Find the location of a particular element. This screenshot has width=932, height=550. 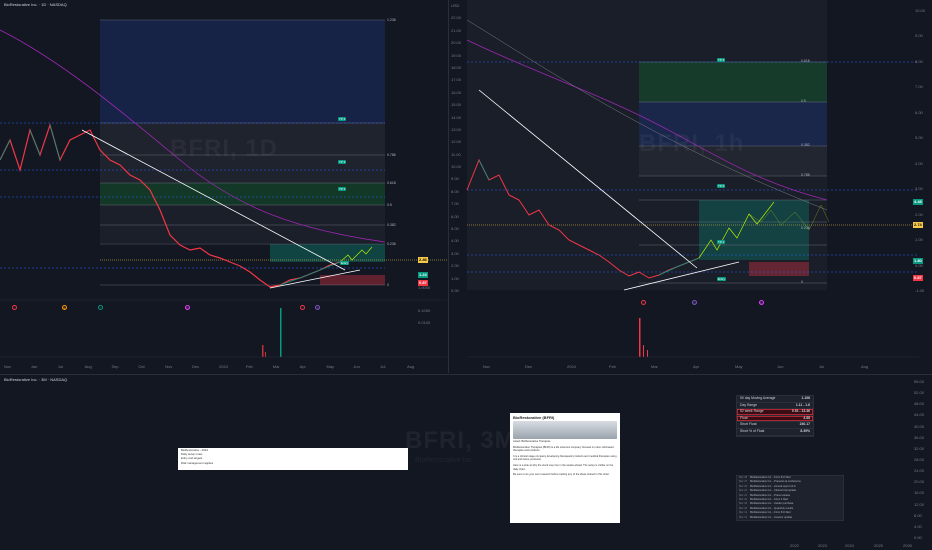

price-label: 4.48 is located at coordinates (918, 202).